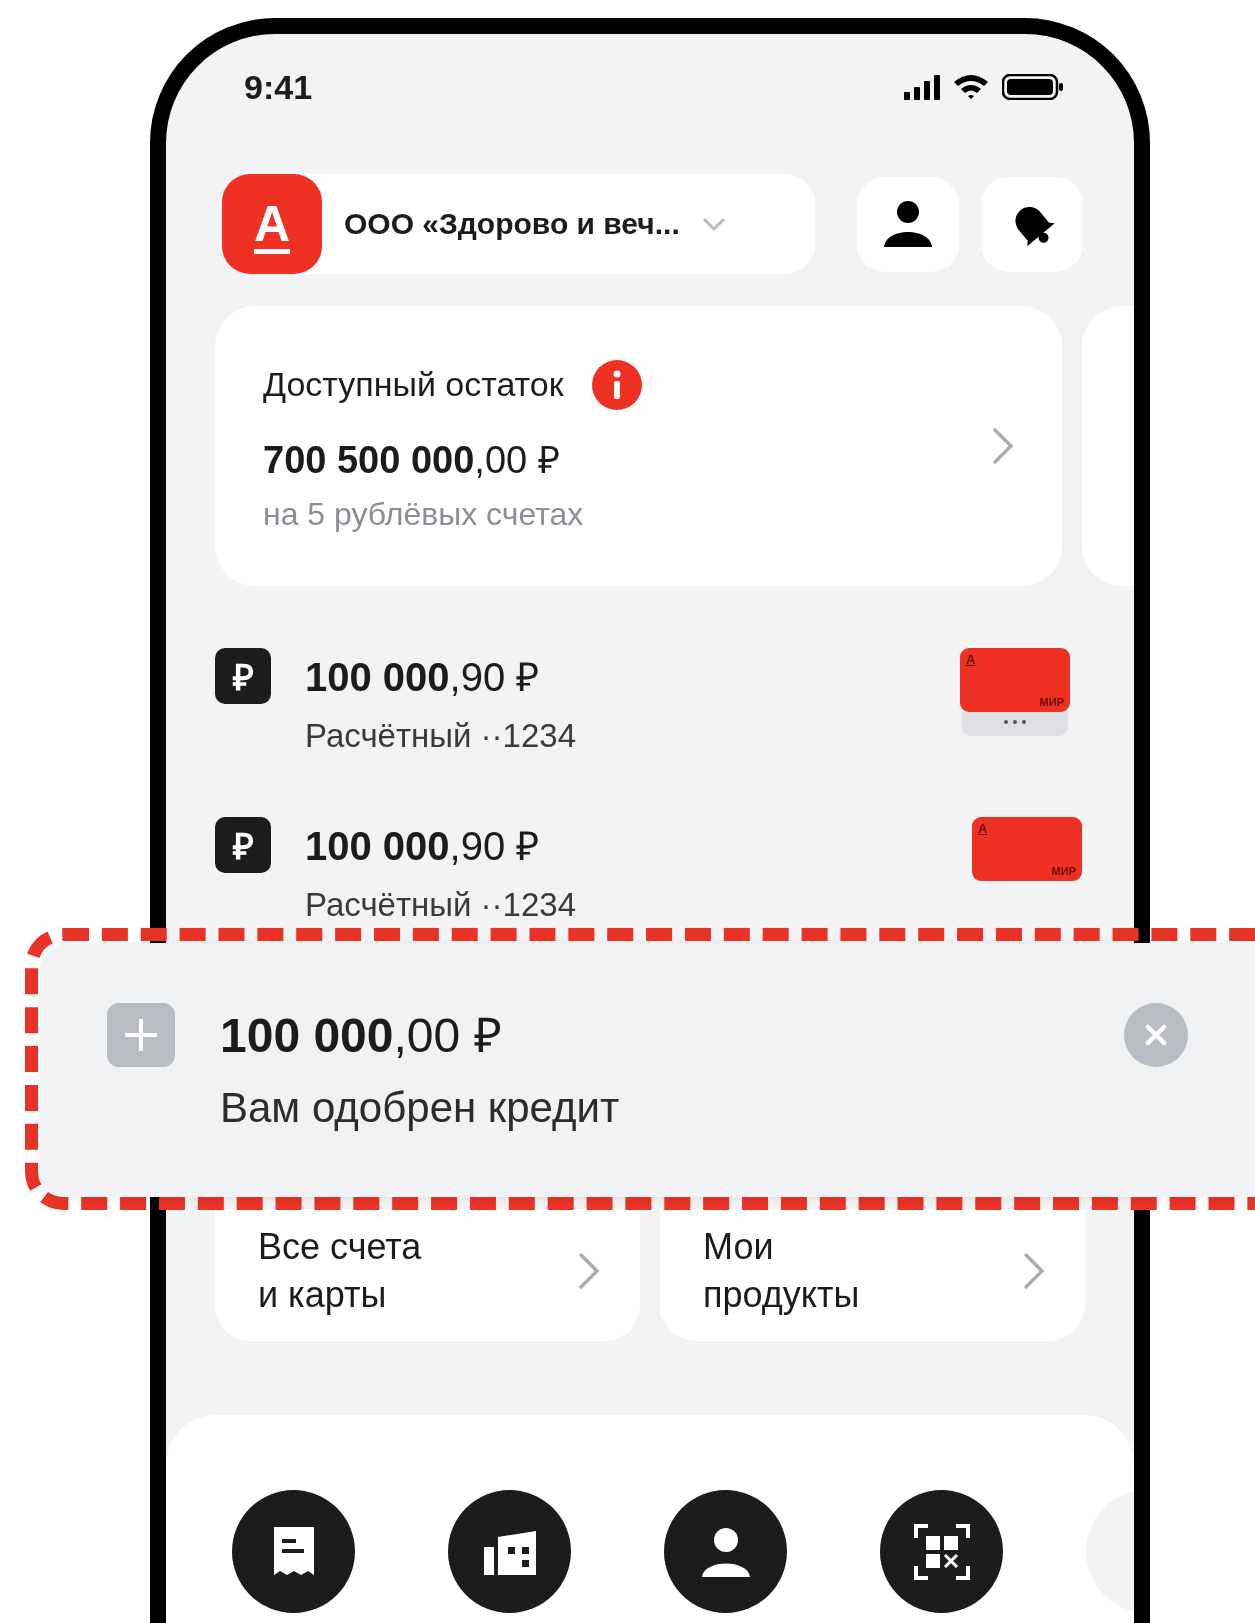  Describe the element at coordinates (713, 224) in the screenshot. I see `chevron-down-icon` at that location.